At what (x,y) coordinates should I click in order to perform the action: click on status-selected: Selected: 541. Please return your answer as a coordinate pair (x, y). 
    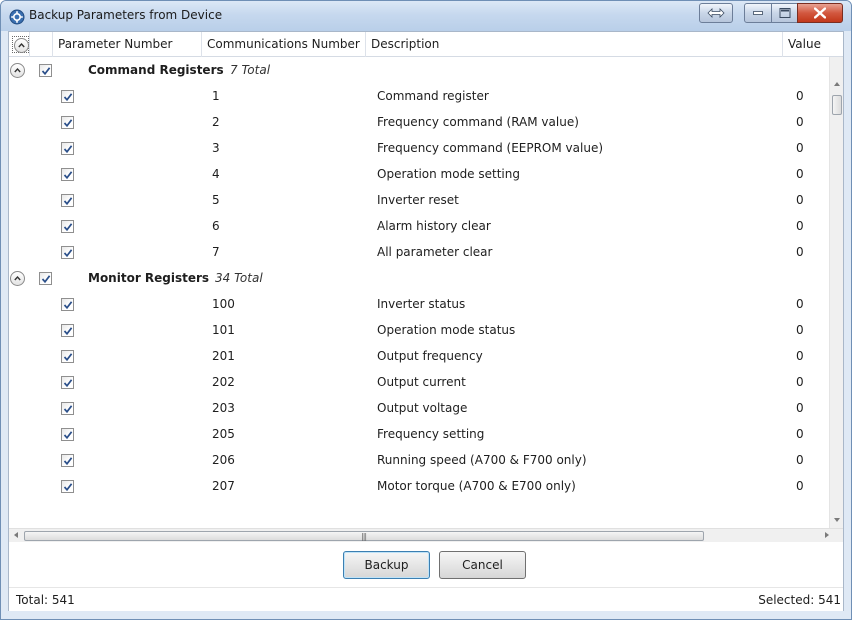
    Looking at the image, I should click on (799, 600).